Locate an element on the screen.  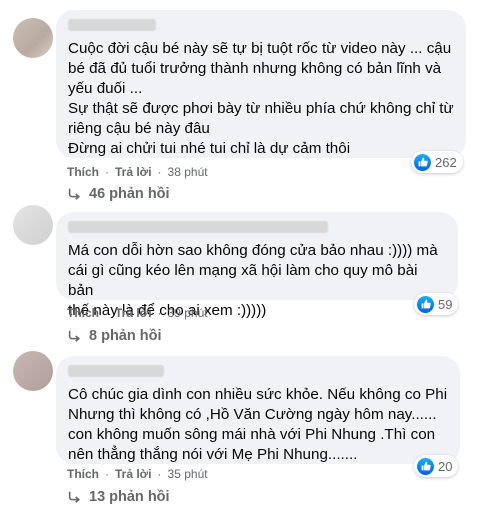
like-count: 59 is located at coordinates (445, 304).